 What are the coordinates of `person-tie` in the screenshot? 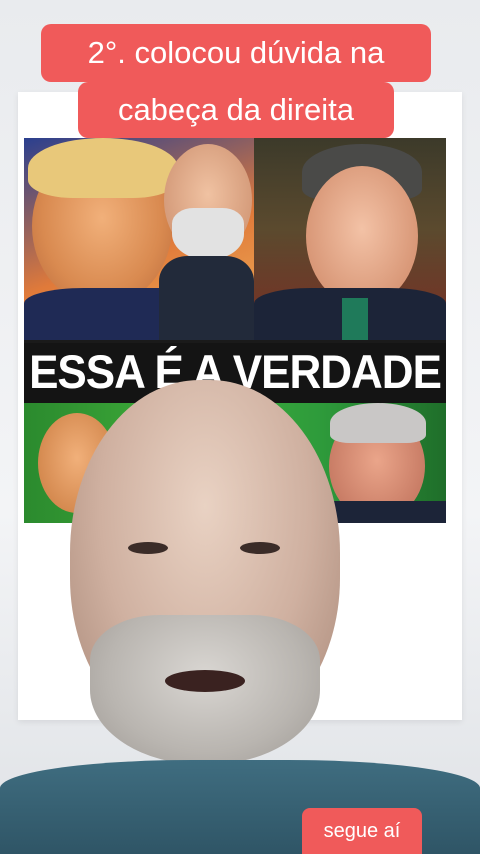 It's located at (355, 319).